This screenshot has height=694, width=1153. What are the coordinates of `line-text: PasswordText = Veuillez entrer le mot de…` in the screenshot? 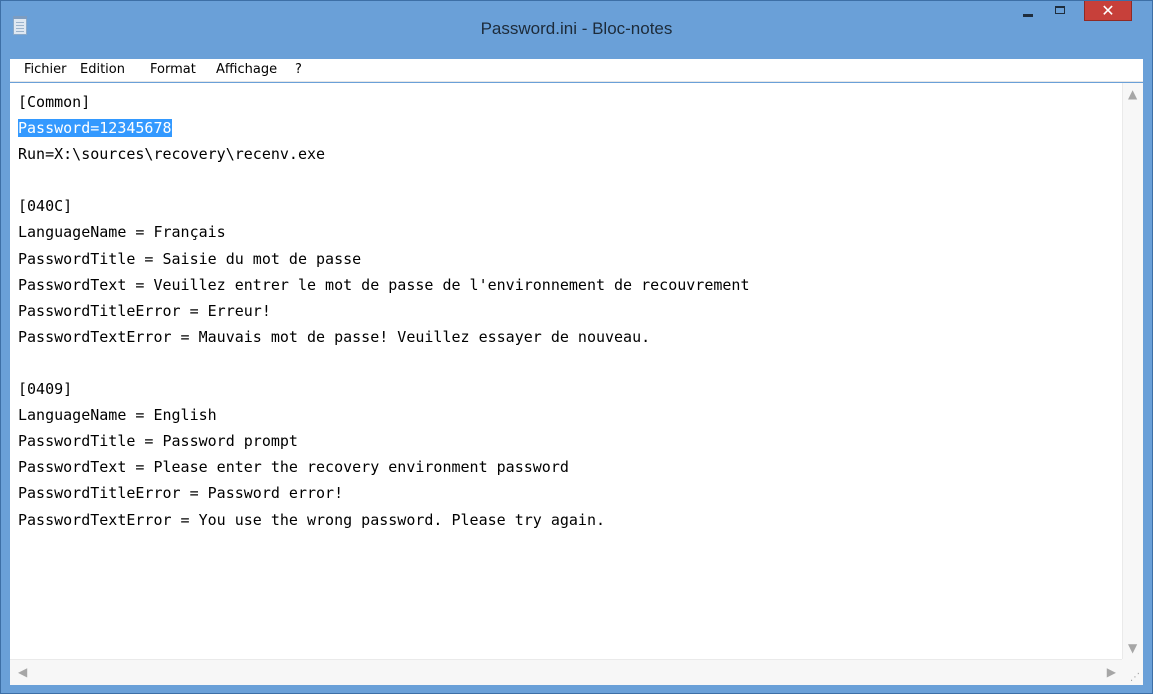 It's located at (384, 284).